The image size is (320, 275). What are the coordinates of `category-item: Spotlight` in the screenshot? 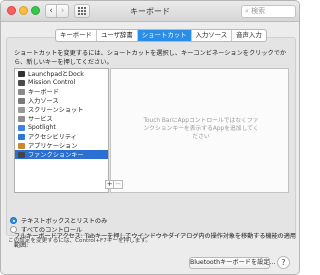 It's located at (61, 127).